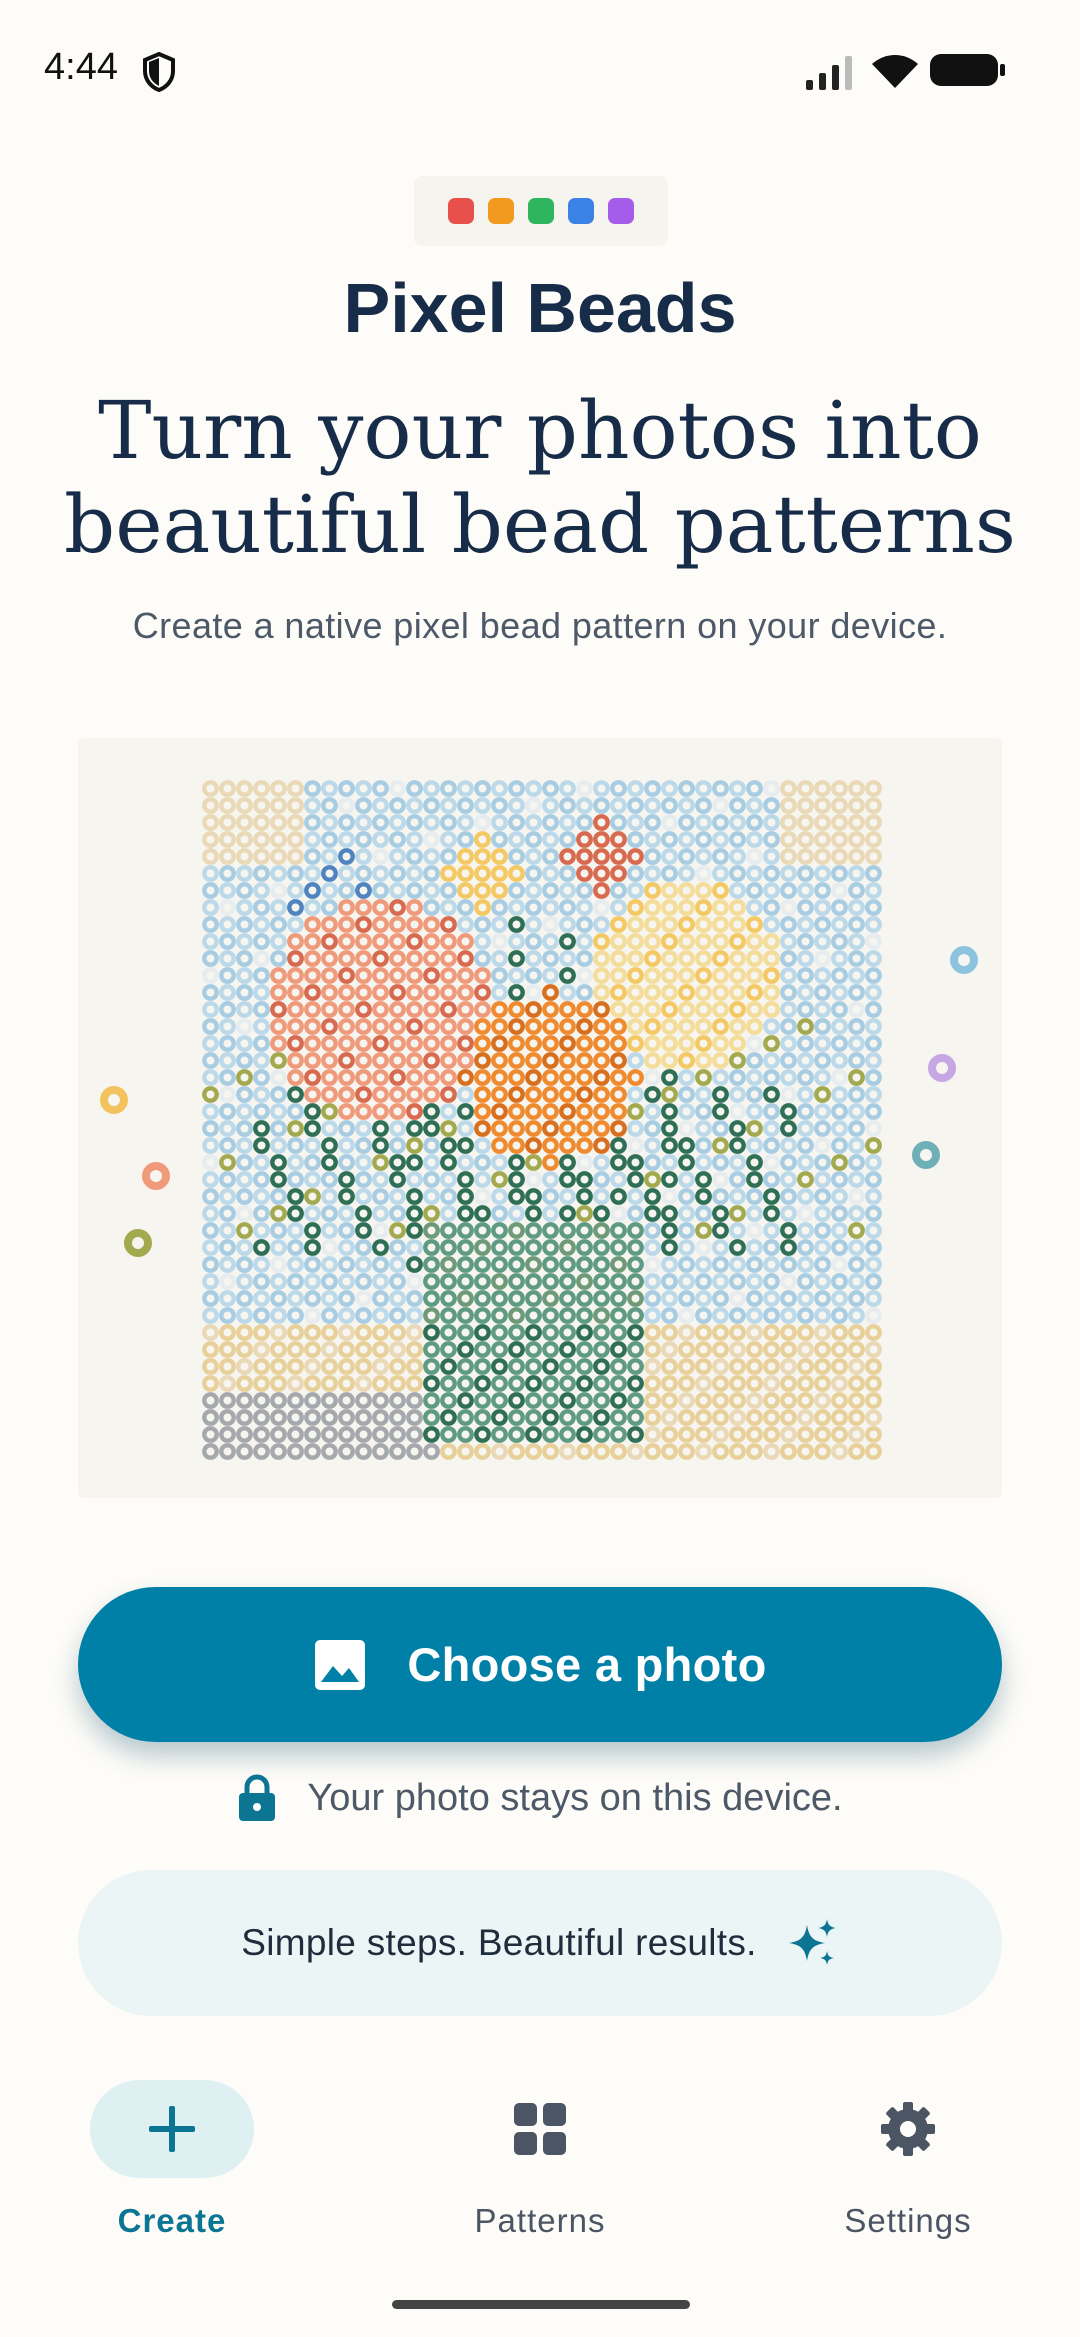  What do you see at coordinates (548, 2180) in the screenshot?
I see `nav-item-patterns: Patterns` at bounding box center [548, 2180].